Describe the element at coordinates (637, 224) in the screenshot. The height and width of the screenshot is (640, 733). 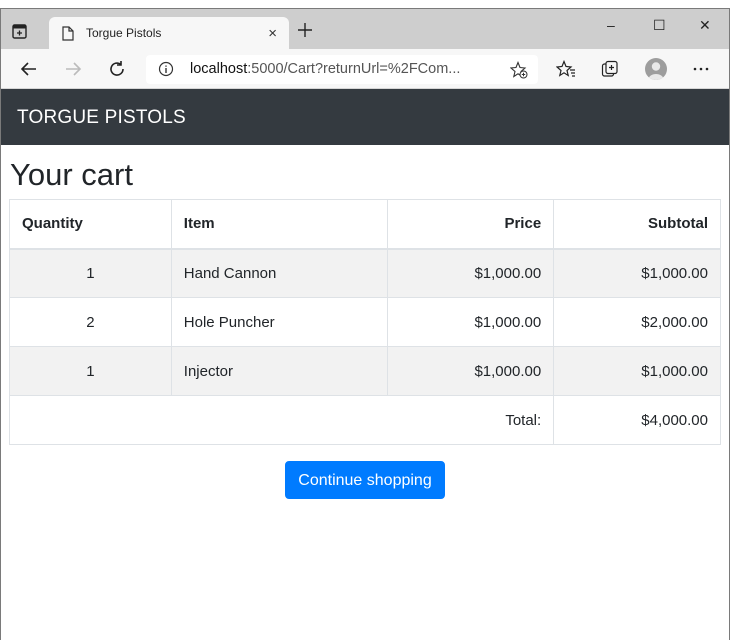
I see `header-subtotal: Subtotal` at that location.